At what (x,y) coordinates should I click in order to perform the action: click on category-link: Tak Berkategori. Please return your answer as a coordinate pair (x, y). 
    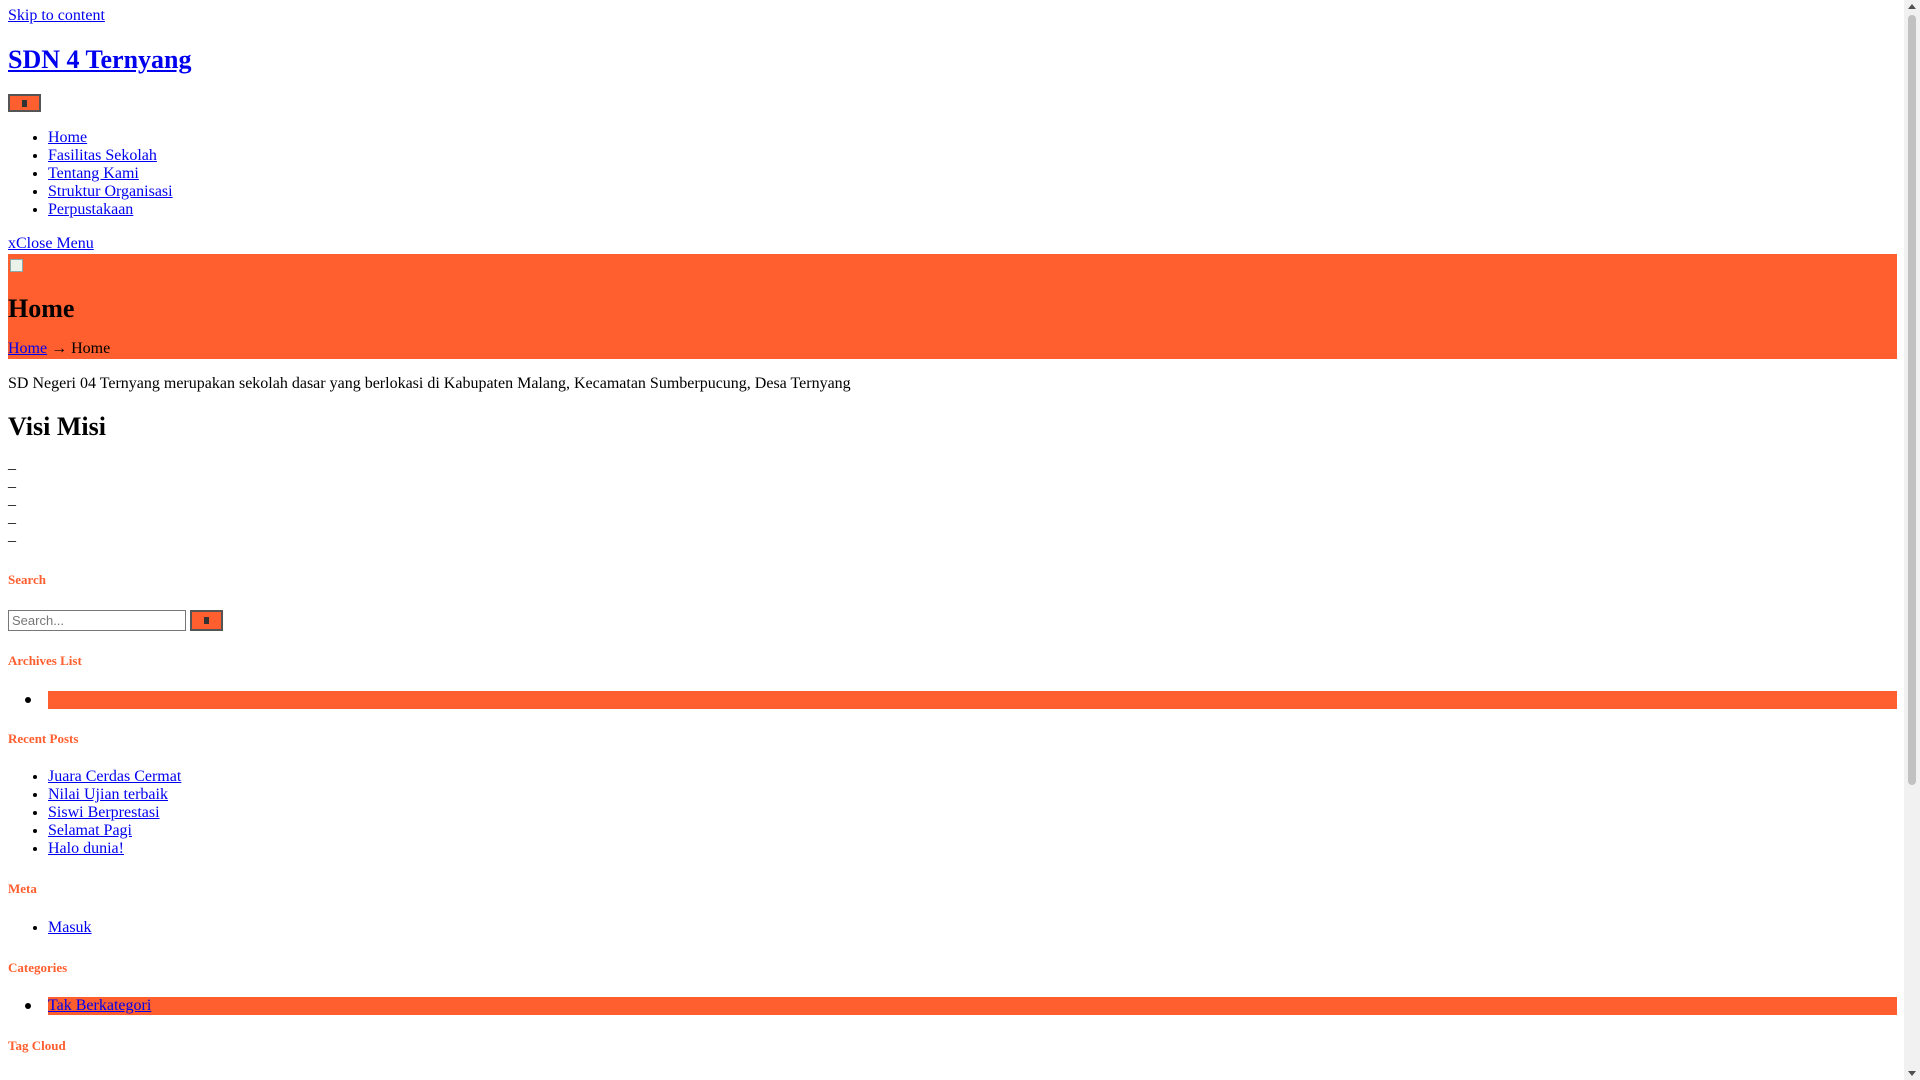
    Looking at the image, I should click on (99, 1005).